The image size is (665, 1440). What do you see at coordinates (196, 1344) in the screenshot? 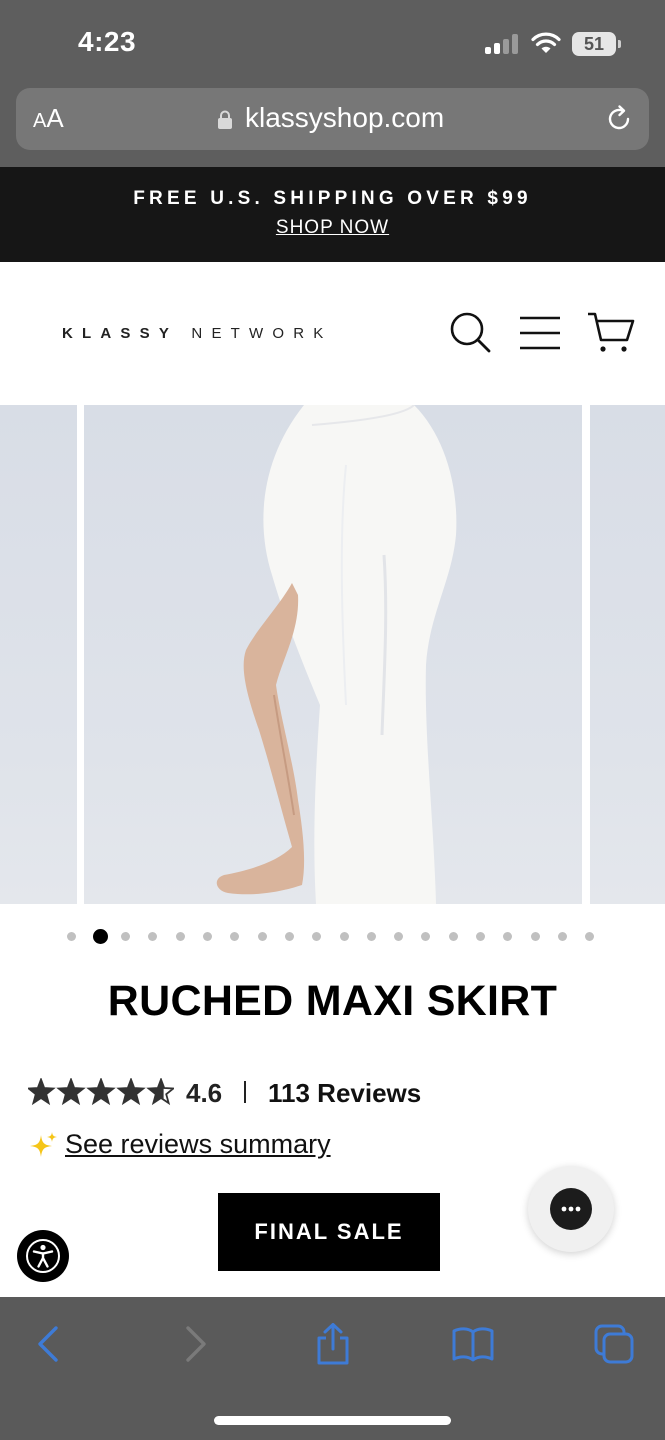
I see `forward-icon` at bounding box center [196, 1344].